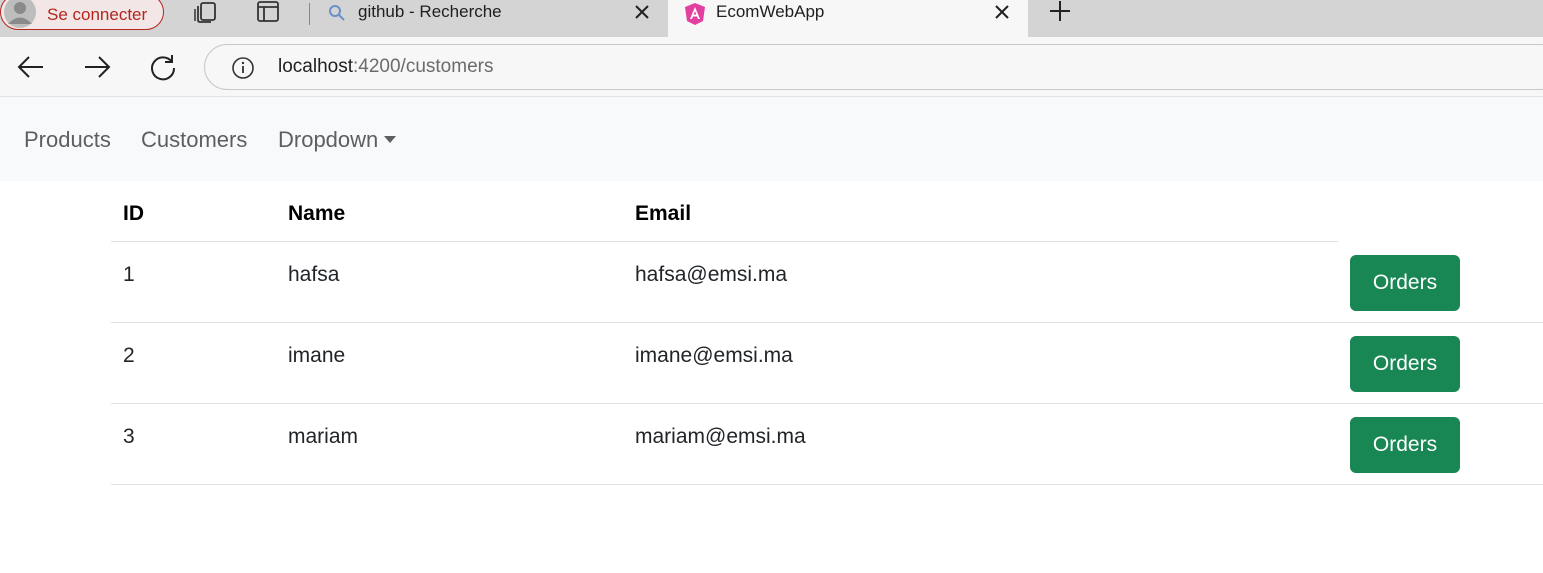 The height and width of the screenshot is (573, 1543). Describe the element at coordinates (770, 11) in the screenshot. I see `tab-title: EcomWebApp` at that location.